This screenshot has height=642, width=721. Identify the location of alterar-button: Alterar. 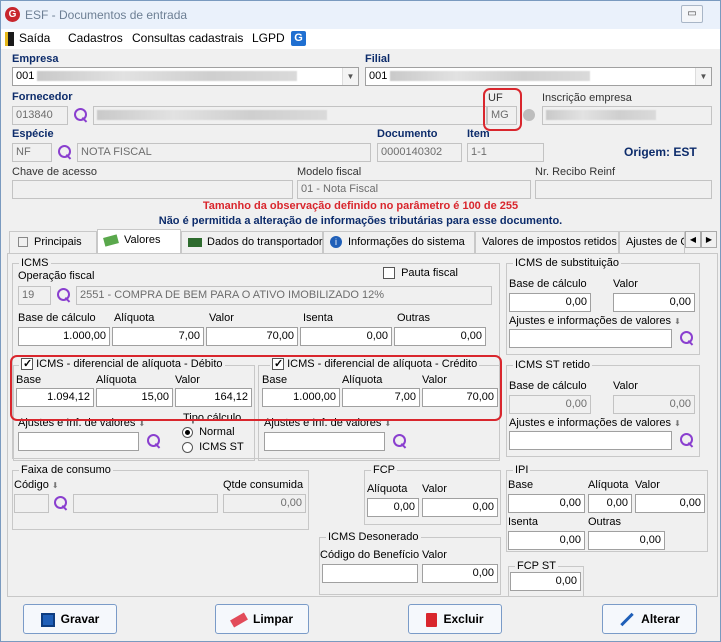
(649, 619).